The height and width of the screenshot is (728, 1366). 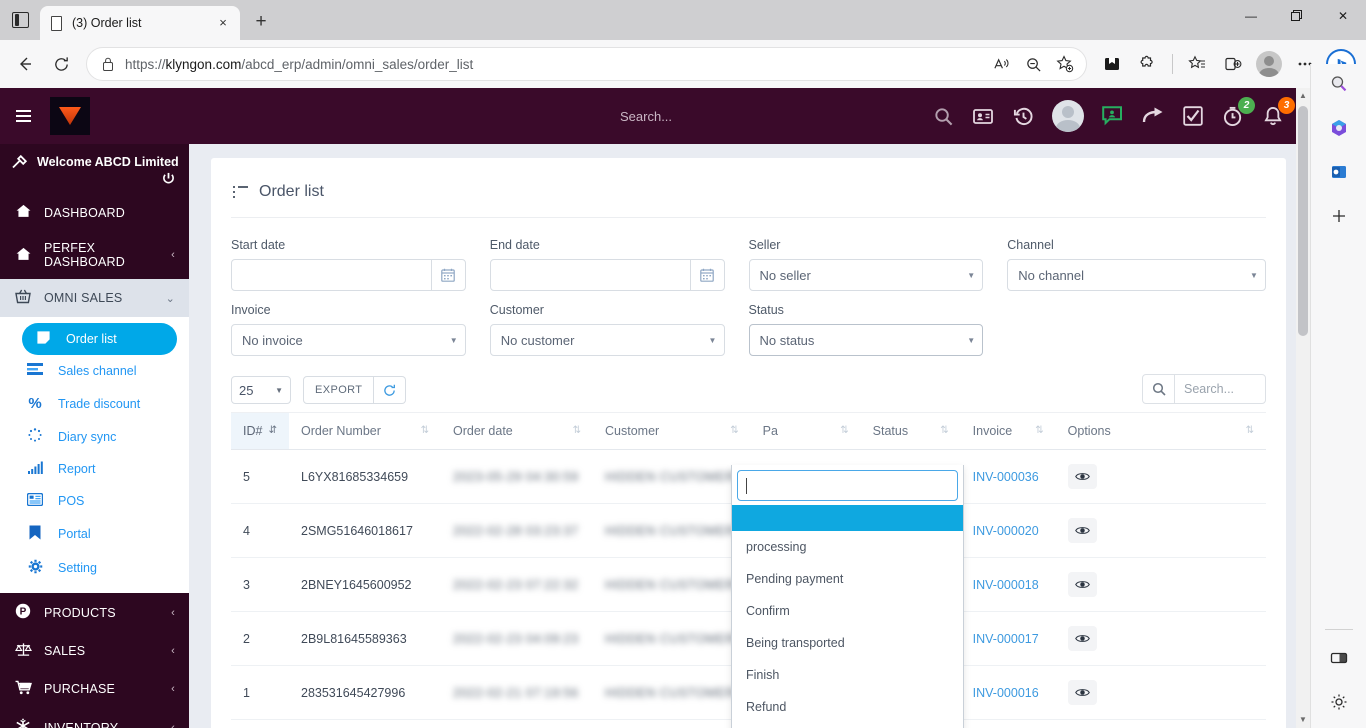 I want to click on column-order-date: Order date ⇅, so click(x=517, y=431).